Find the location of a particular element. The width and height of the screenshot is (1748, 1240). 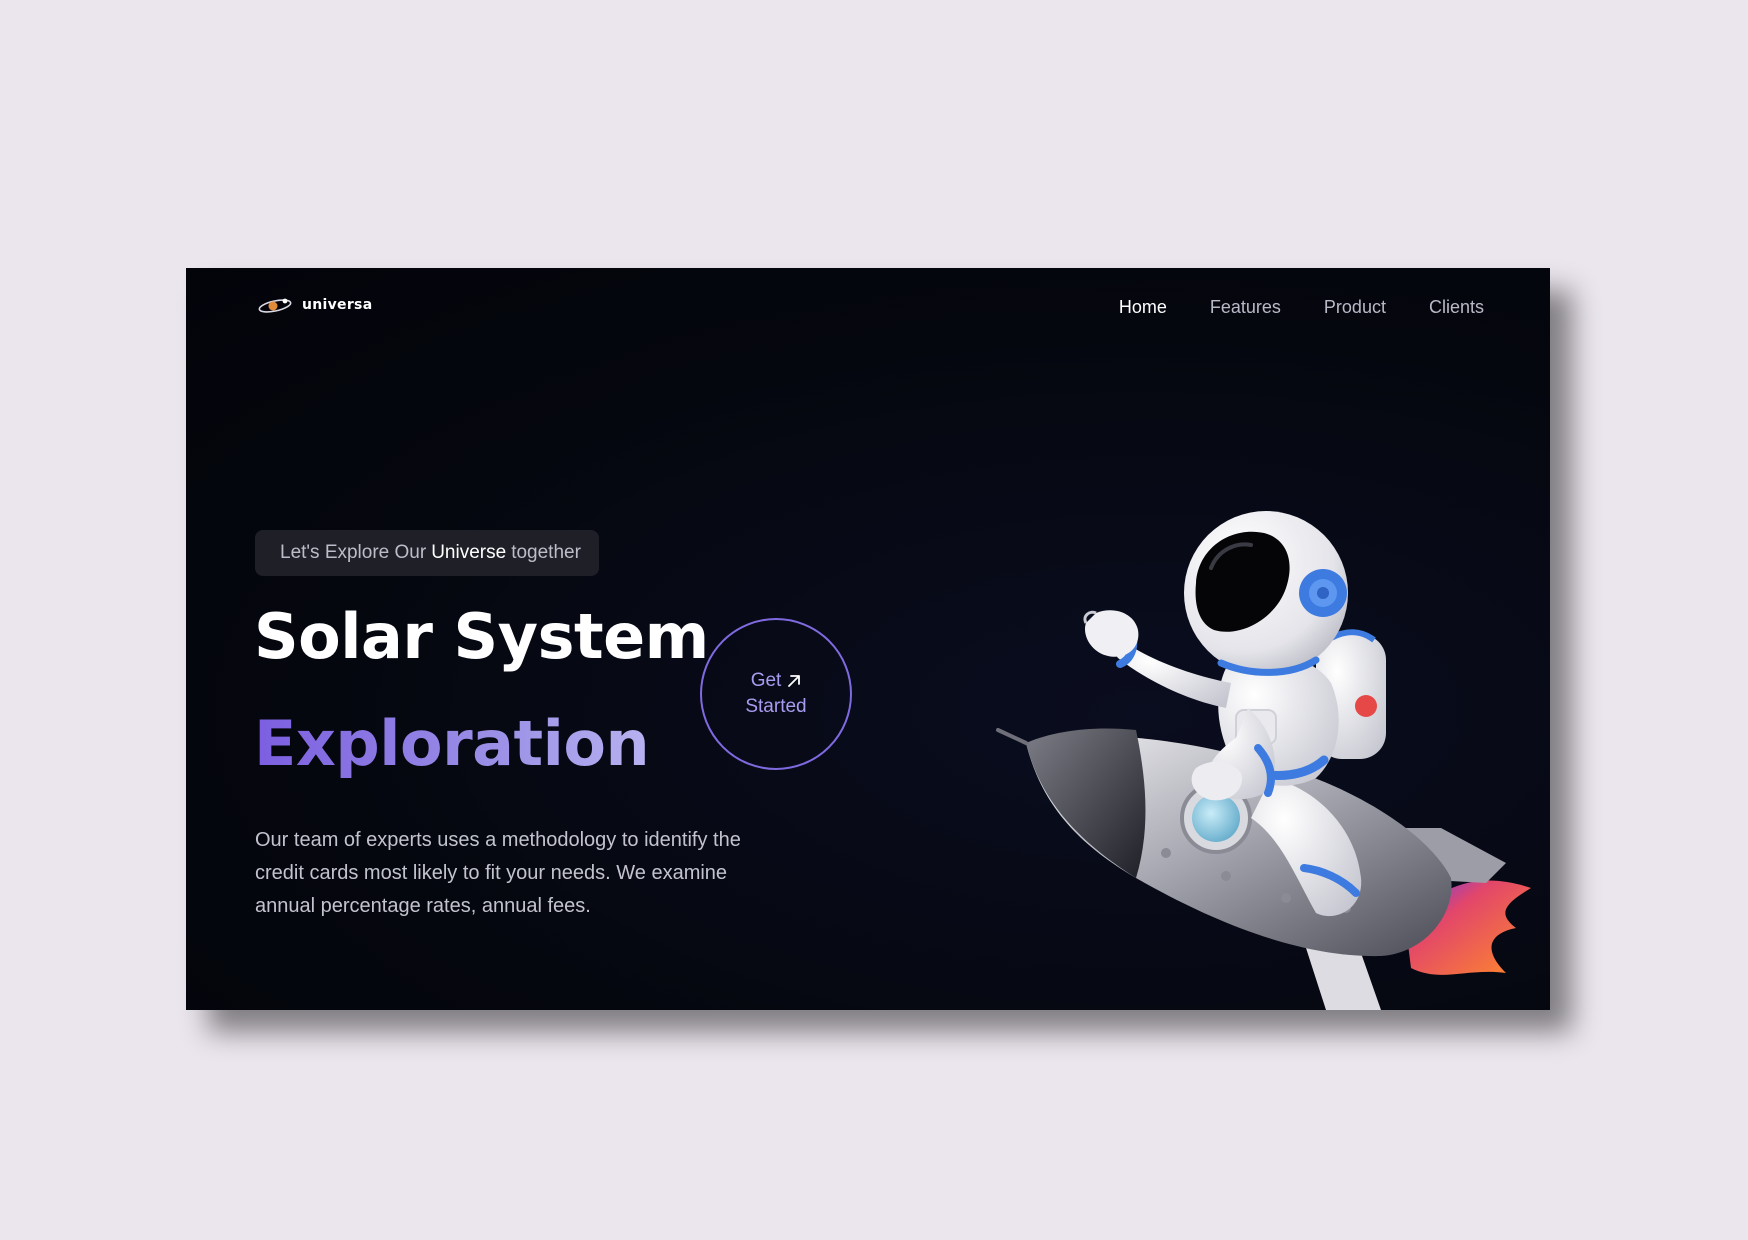

astronaut-rocket-illustration is located at coordinates (1263, 760).